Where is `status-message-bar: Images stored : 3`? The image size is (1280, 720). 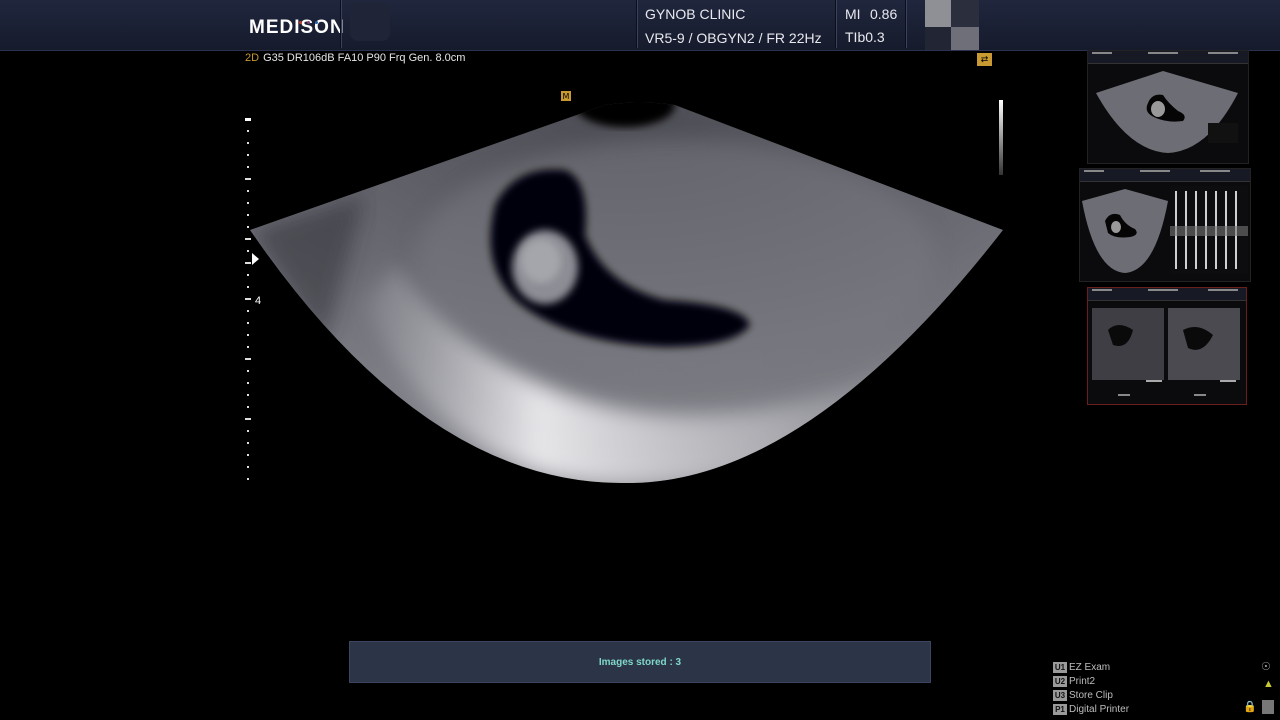
status-message-bar: Images stored : 3 is located at coordinates (640, 662).